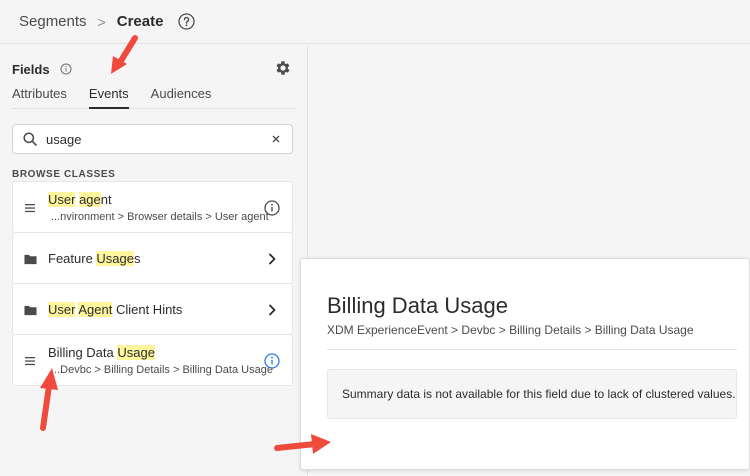  Describe the element at coordinates (283, 68) in the screenshot. I see `gear-icon` at that location.